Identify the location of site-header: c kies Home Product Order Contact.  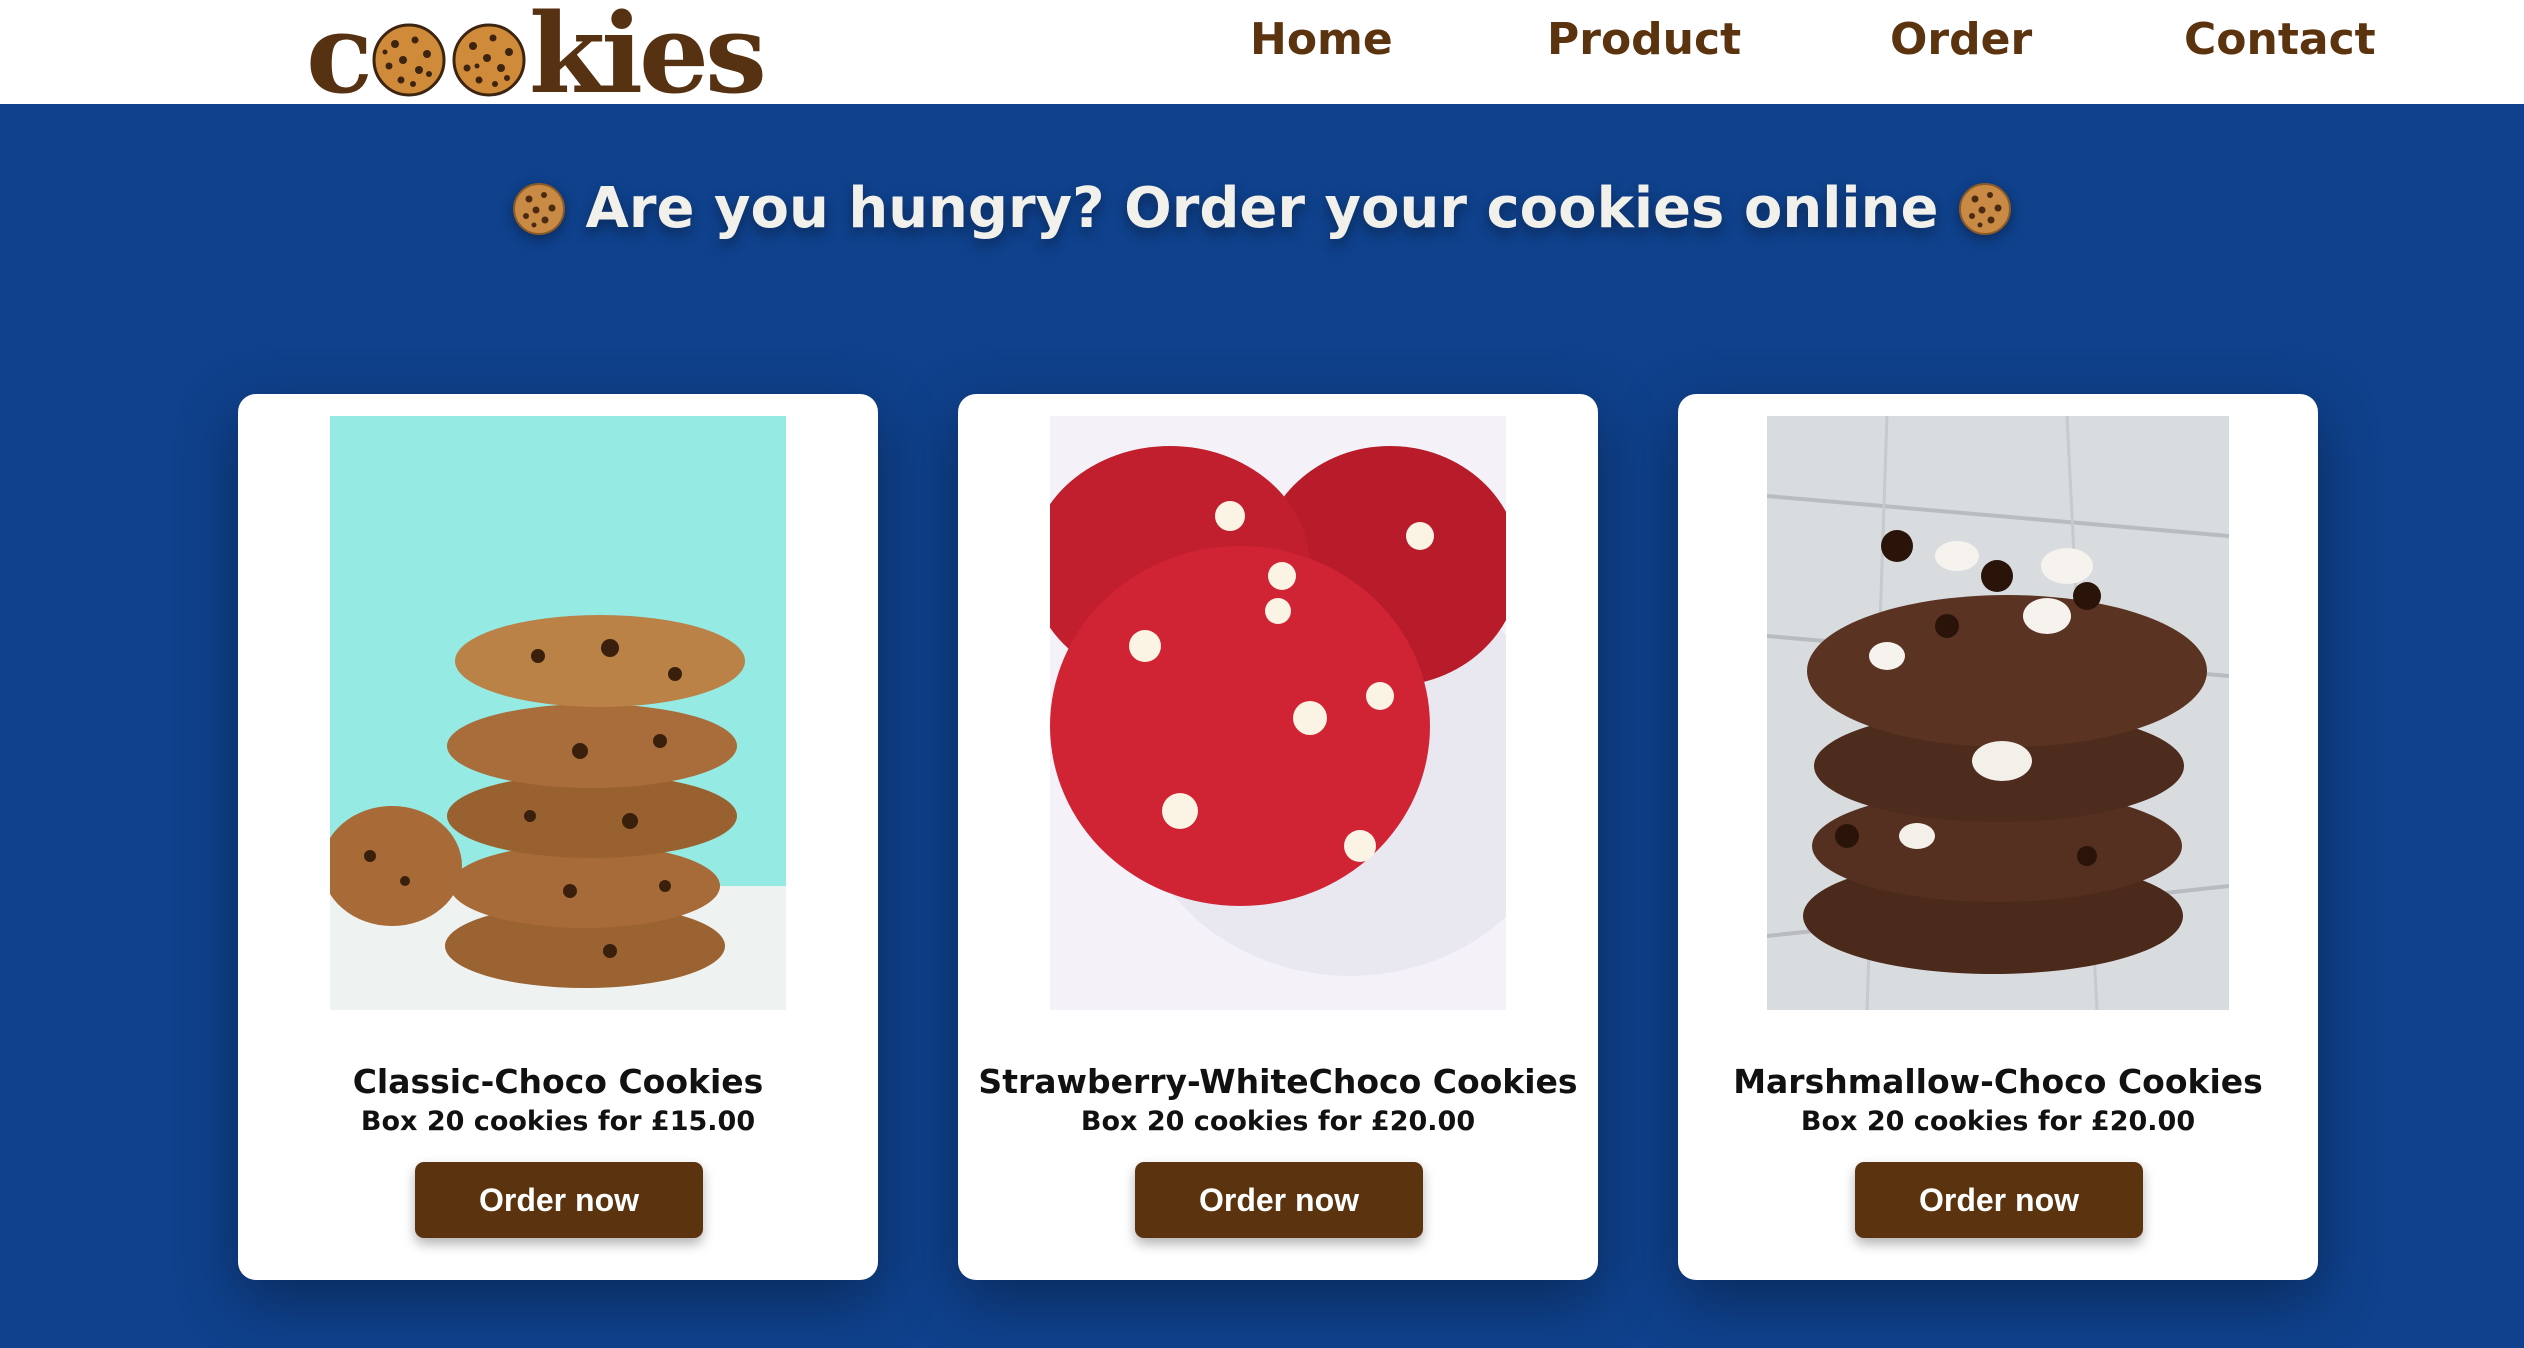
(1262, 59).